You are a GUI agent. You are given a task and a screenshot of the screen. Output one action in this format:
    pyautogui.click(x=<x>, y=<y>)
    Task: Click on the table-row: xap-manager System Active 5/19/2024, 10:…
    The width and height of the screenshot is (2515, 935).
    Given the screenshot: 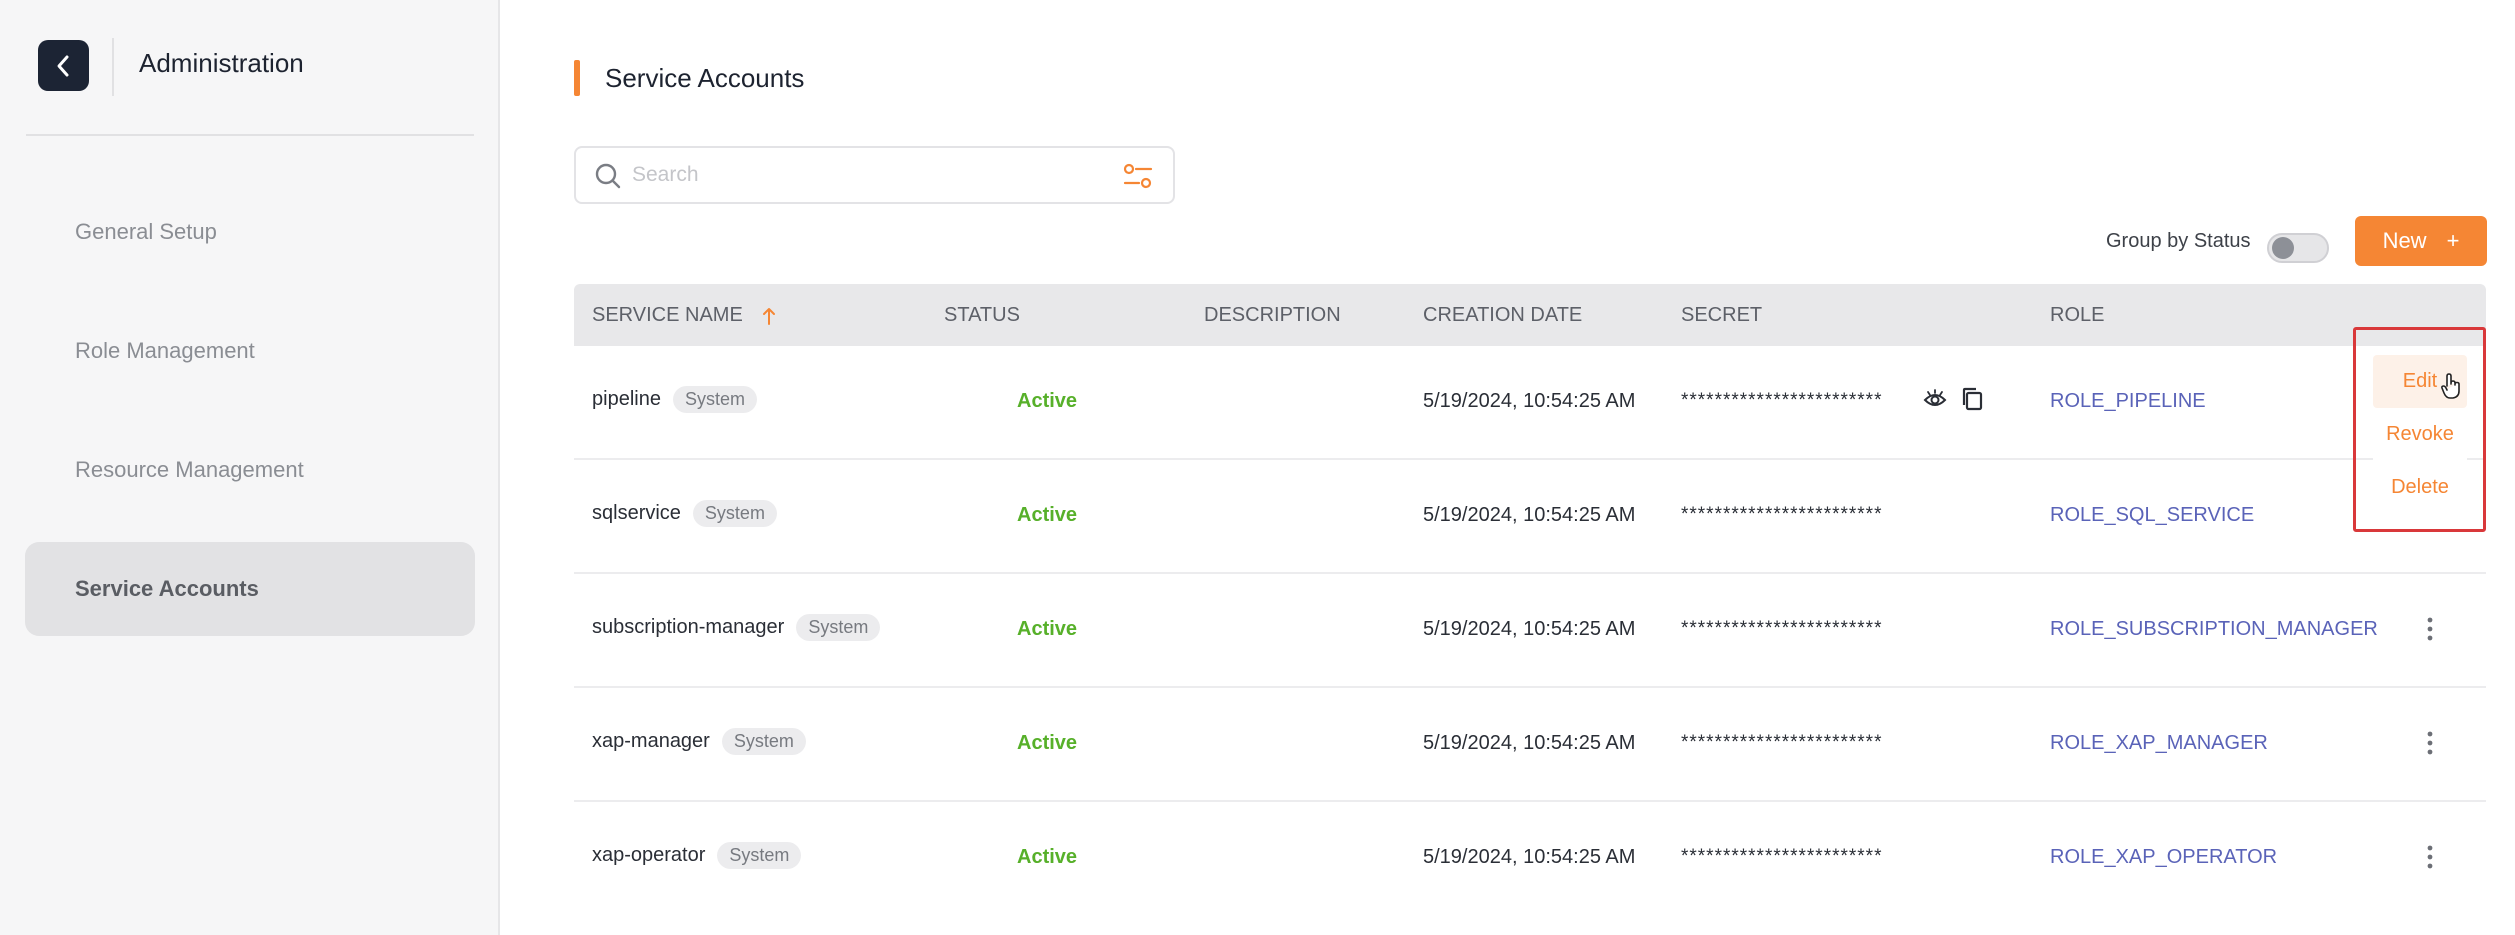 What is the action you would take?
    pyautogui.click(x=1530, y=745)
    